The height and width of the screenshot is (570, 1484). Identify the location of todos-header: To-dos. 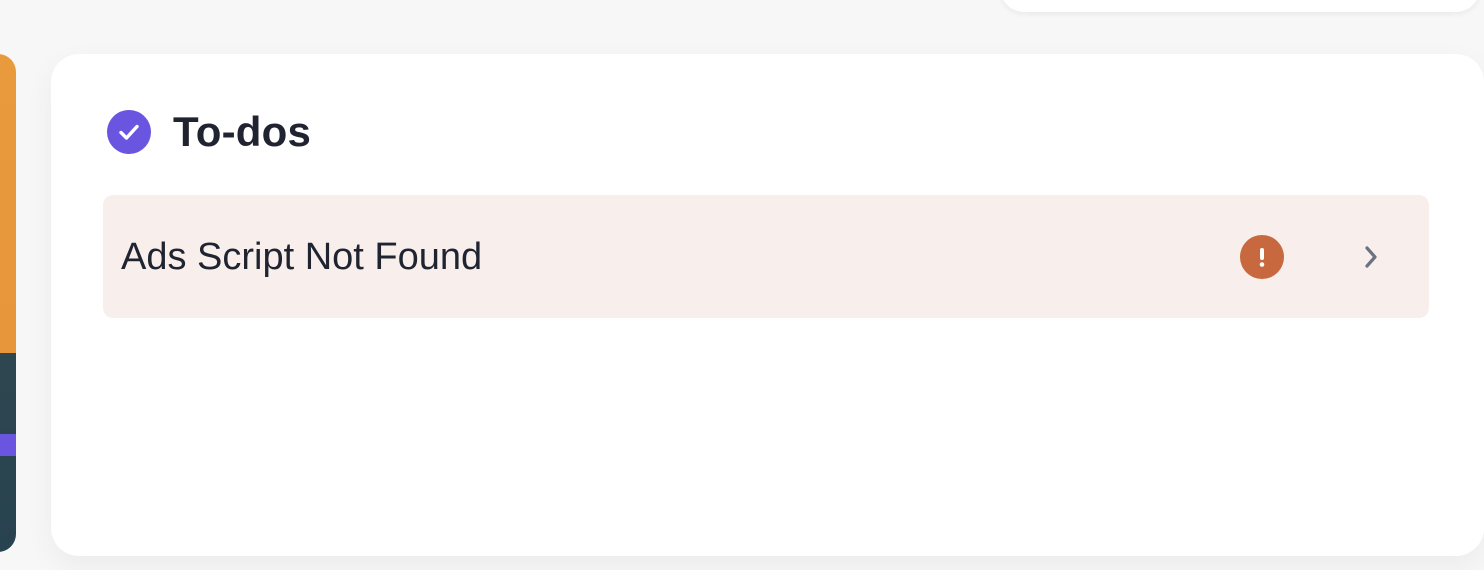
(209, 132).